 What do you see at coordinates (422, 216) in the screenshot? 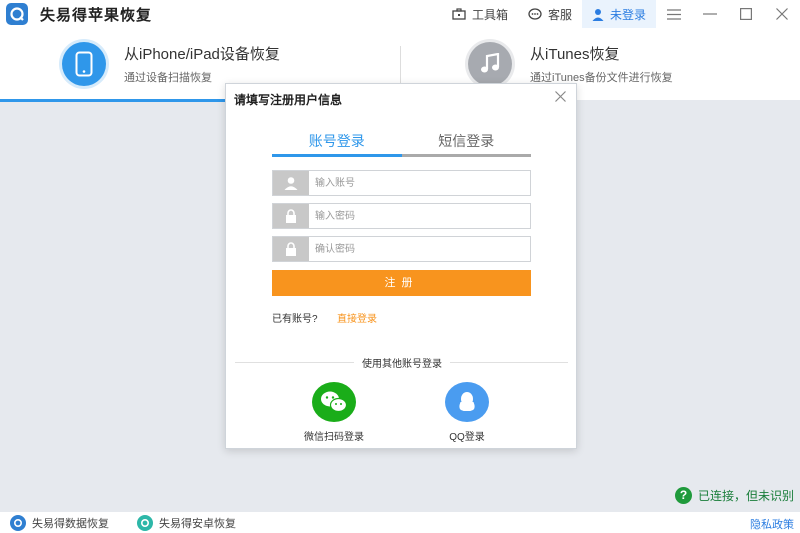
I see `password-input` at bounding box center [422, 216].